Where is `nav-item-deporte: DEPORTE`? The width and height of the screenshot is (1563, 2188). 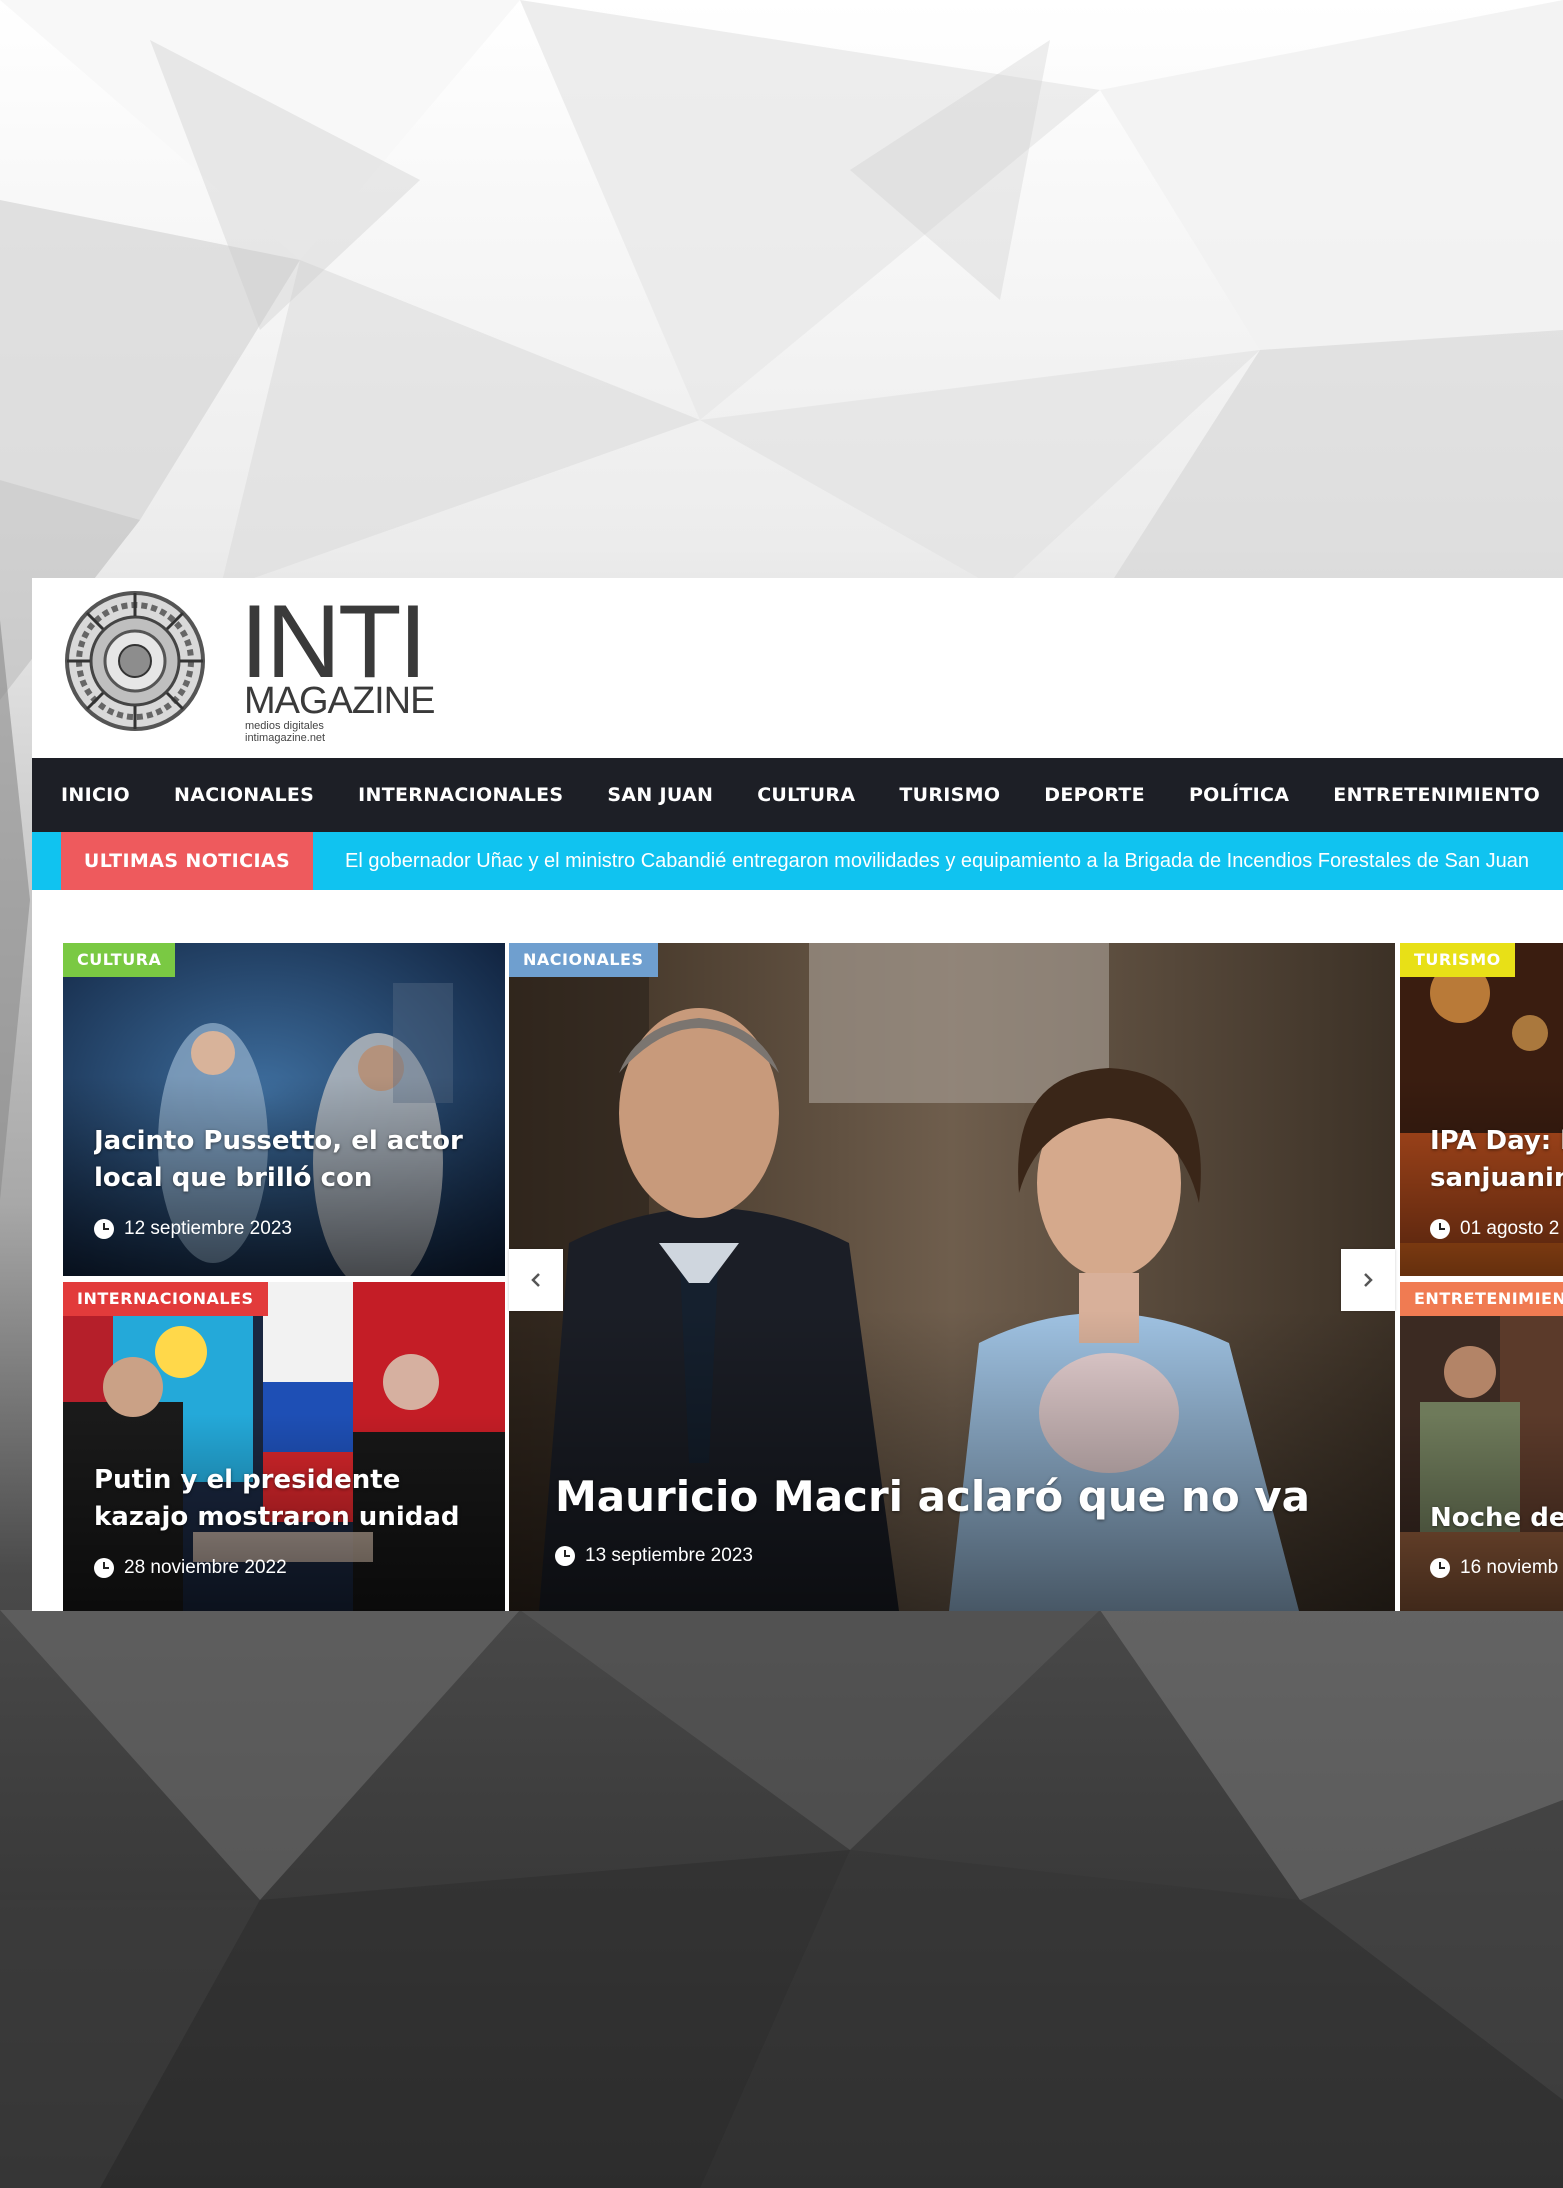
nav-item-deporte: DEPORTE is located at coordinates (1094, 795).